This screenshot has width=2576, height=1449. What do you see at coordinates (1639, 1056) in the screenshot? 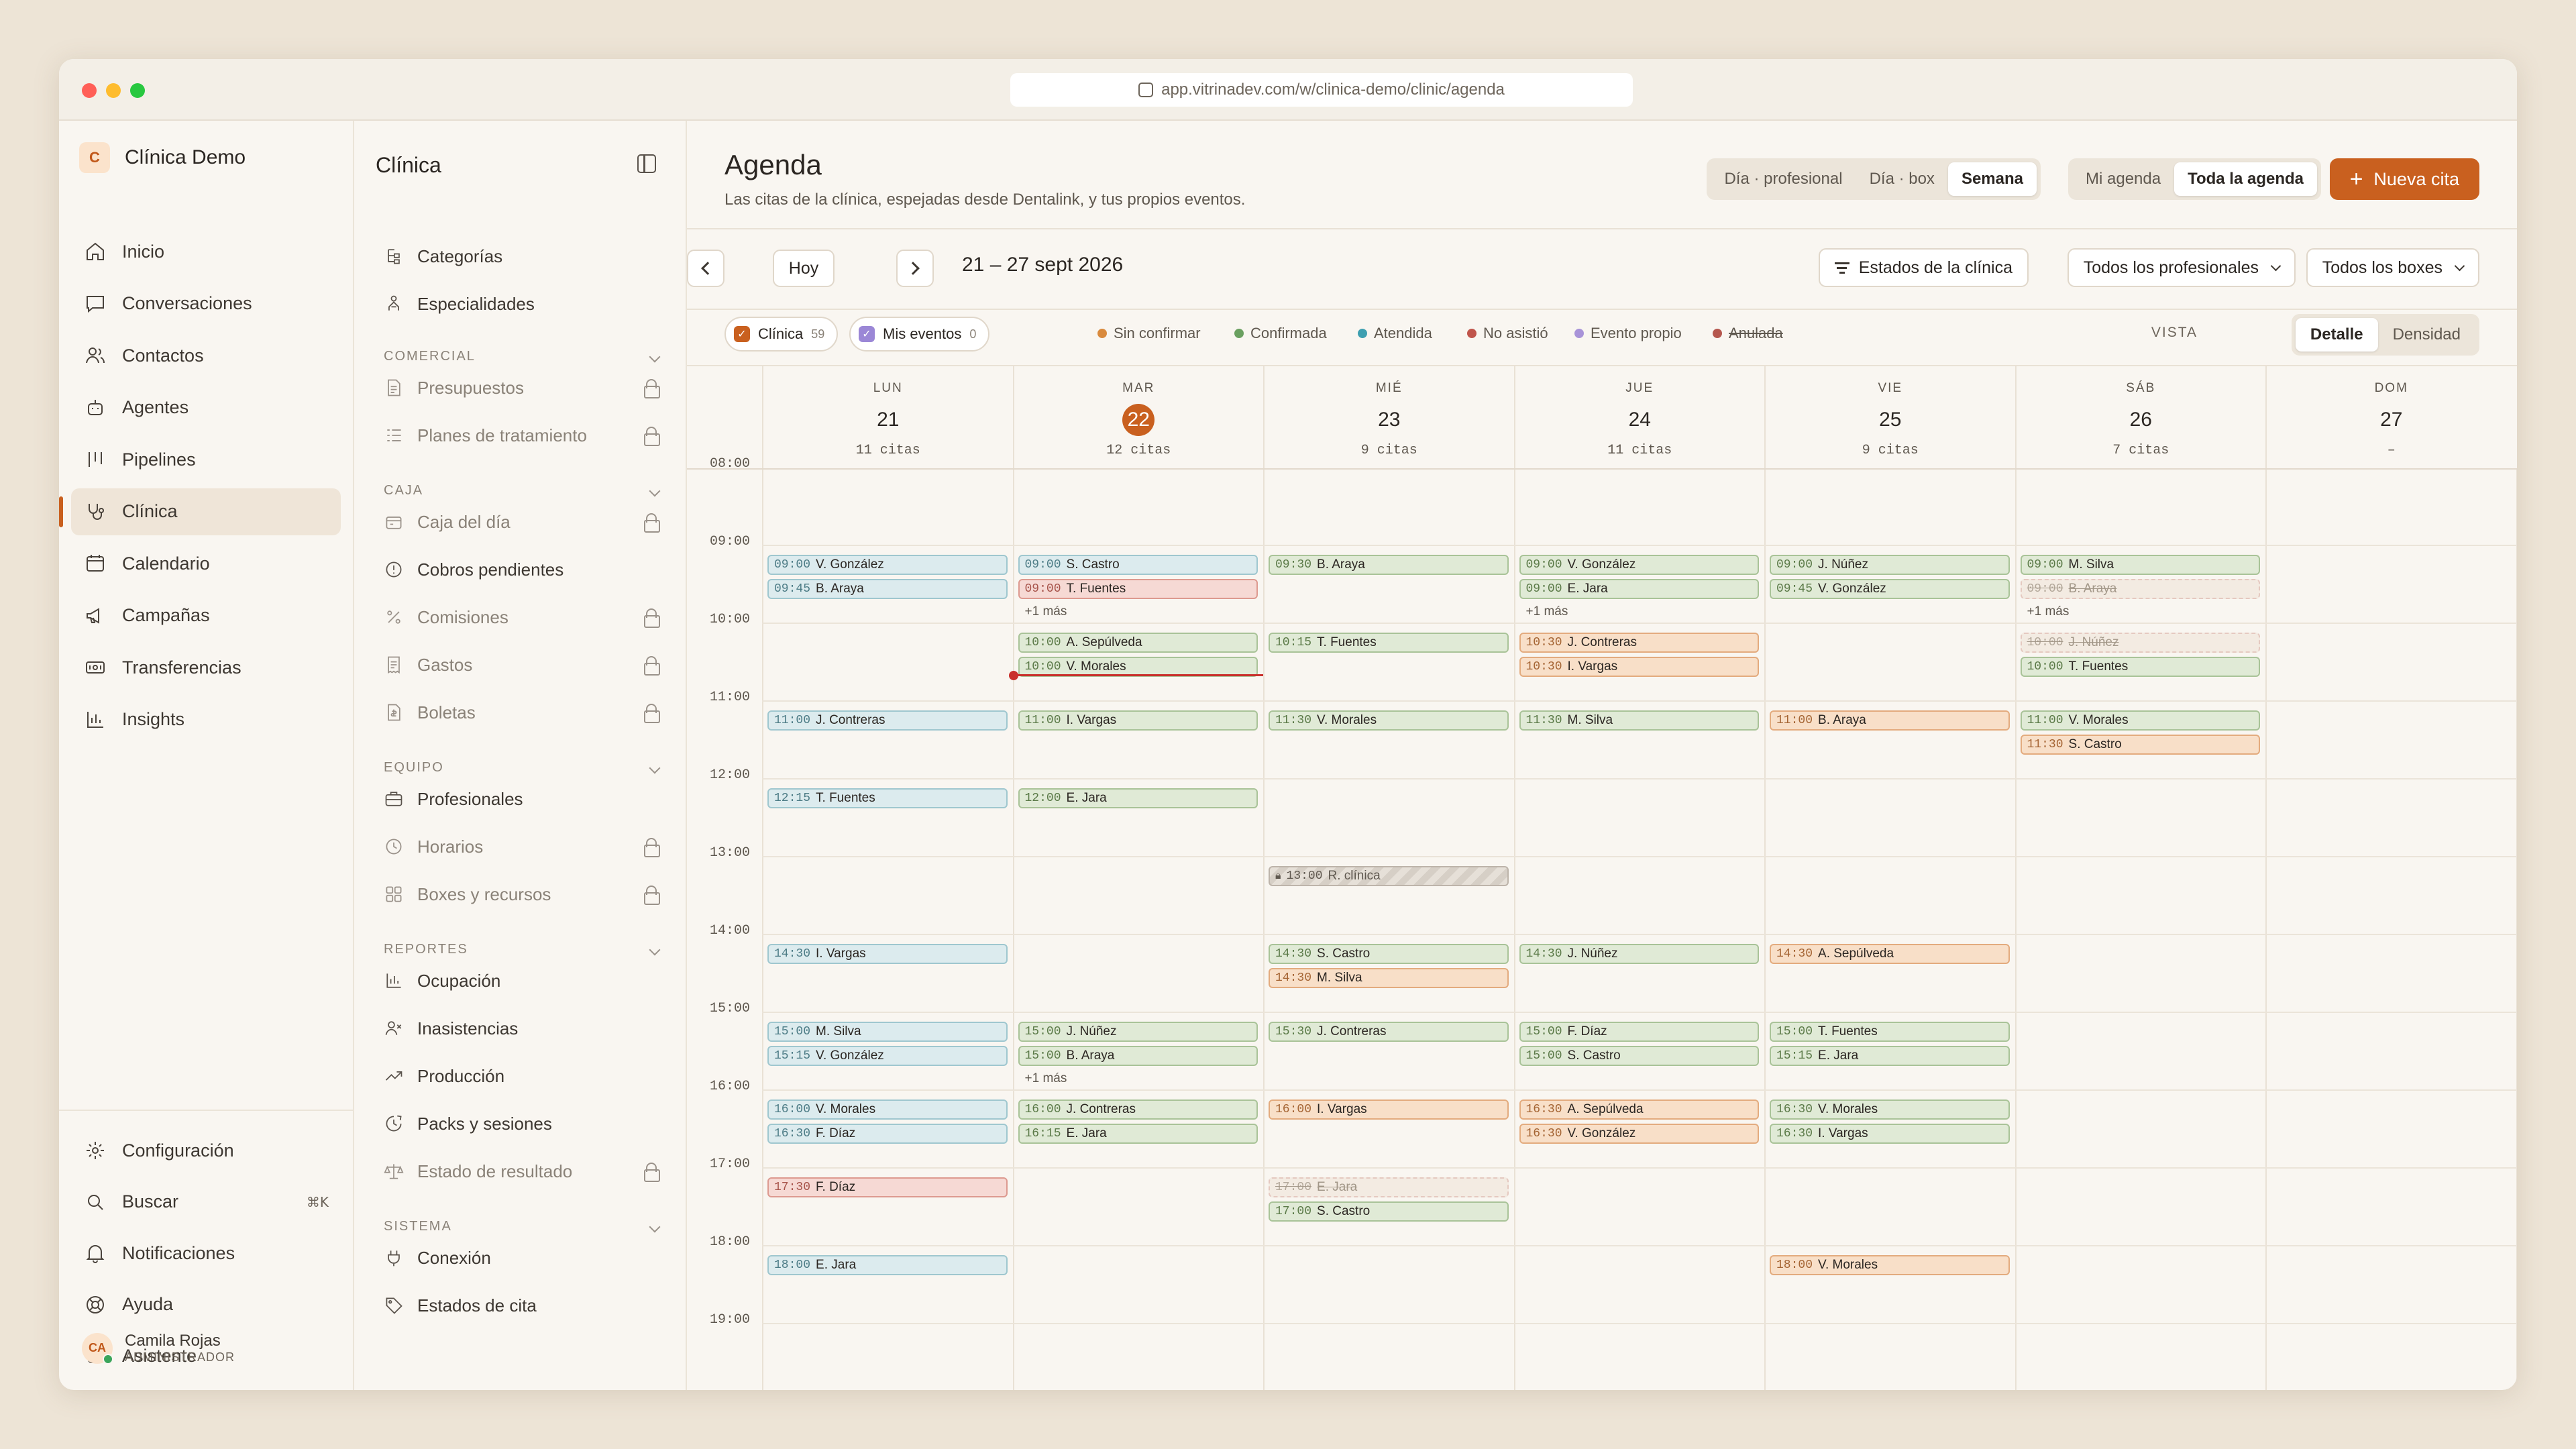
I see `appointment-s-castro: 15:00 S. Castro` at bounding box center [1639, 1056].